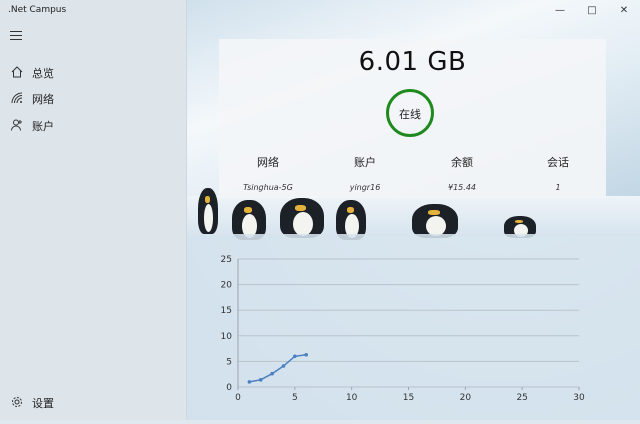  What do you see at coordinates (579, 398) in the screenshot?
I see `x-tick-label: 30` at bounding box center [579, 398].